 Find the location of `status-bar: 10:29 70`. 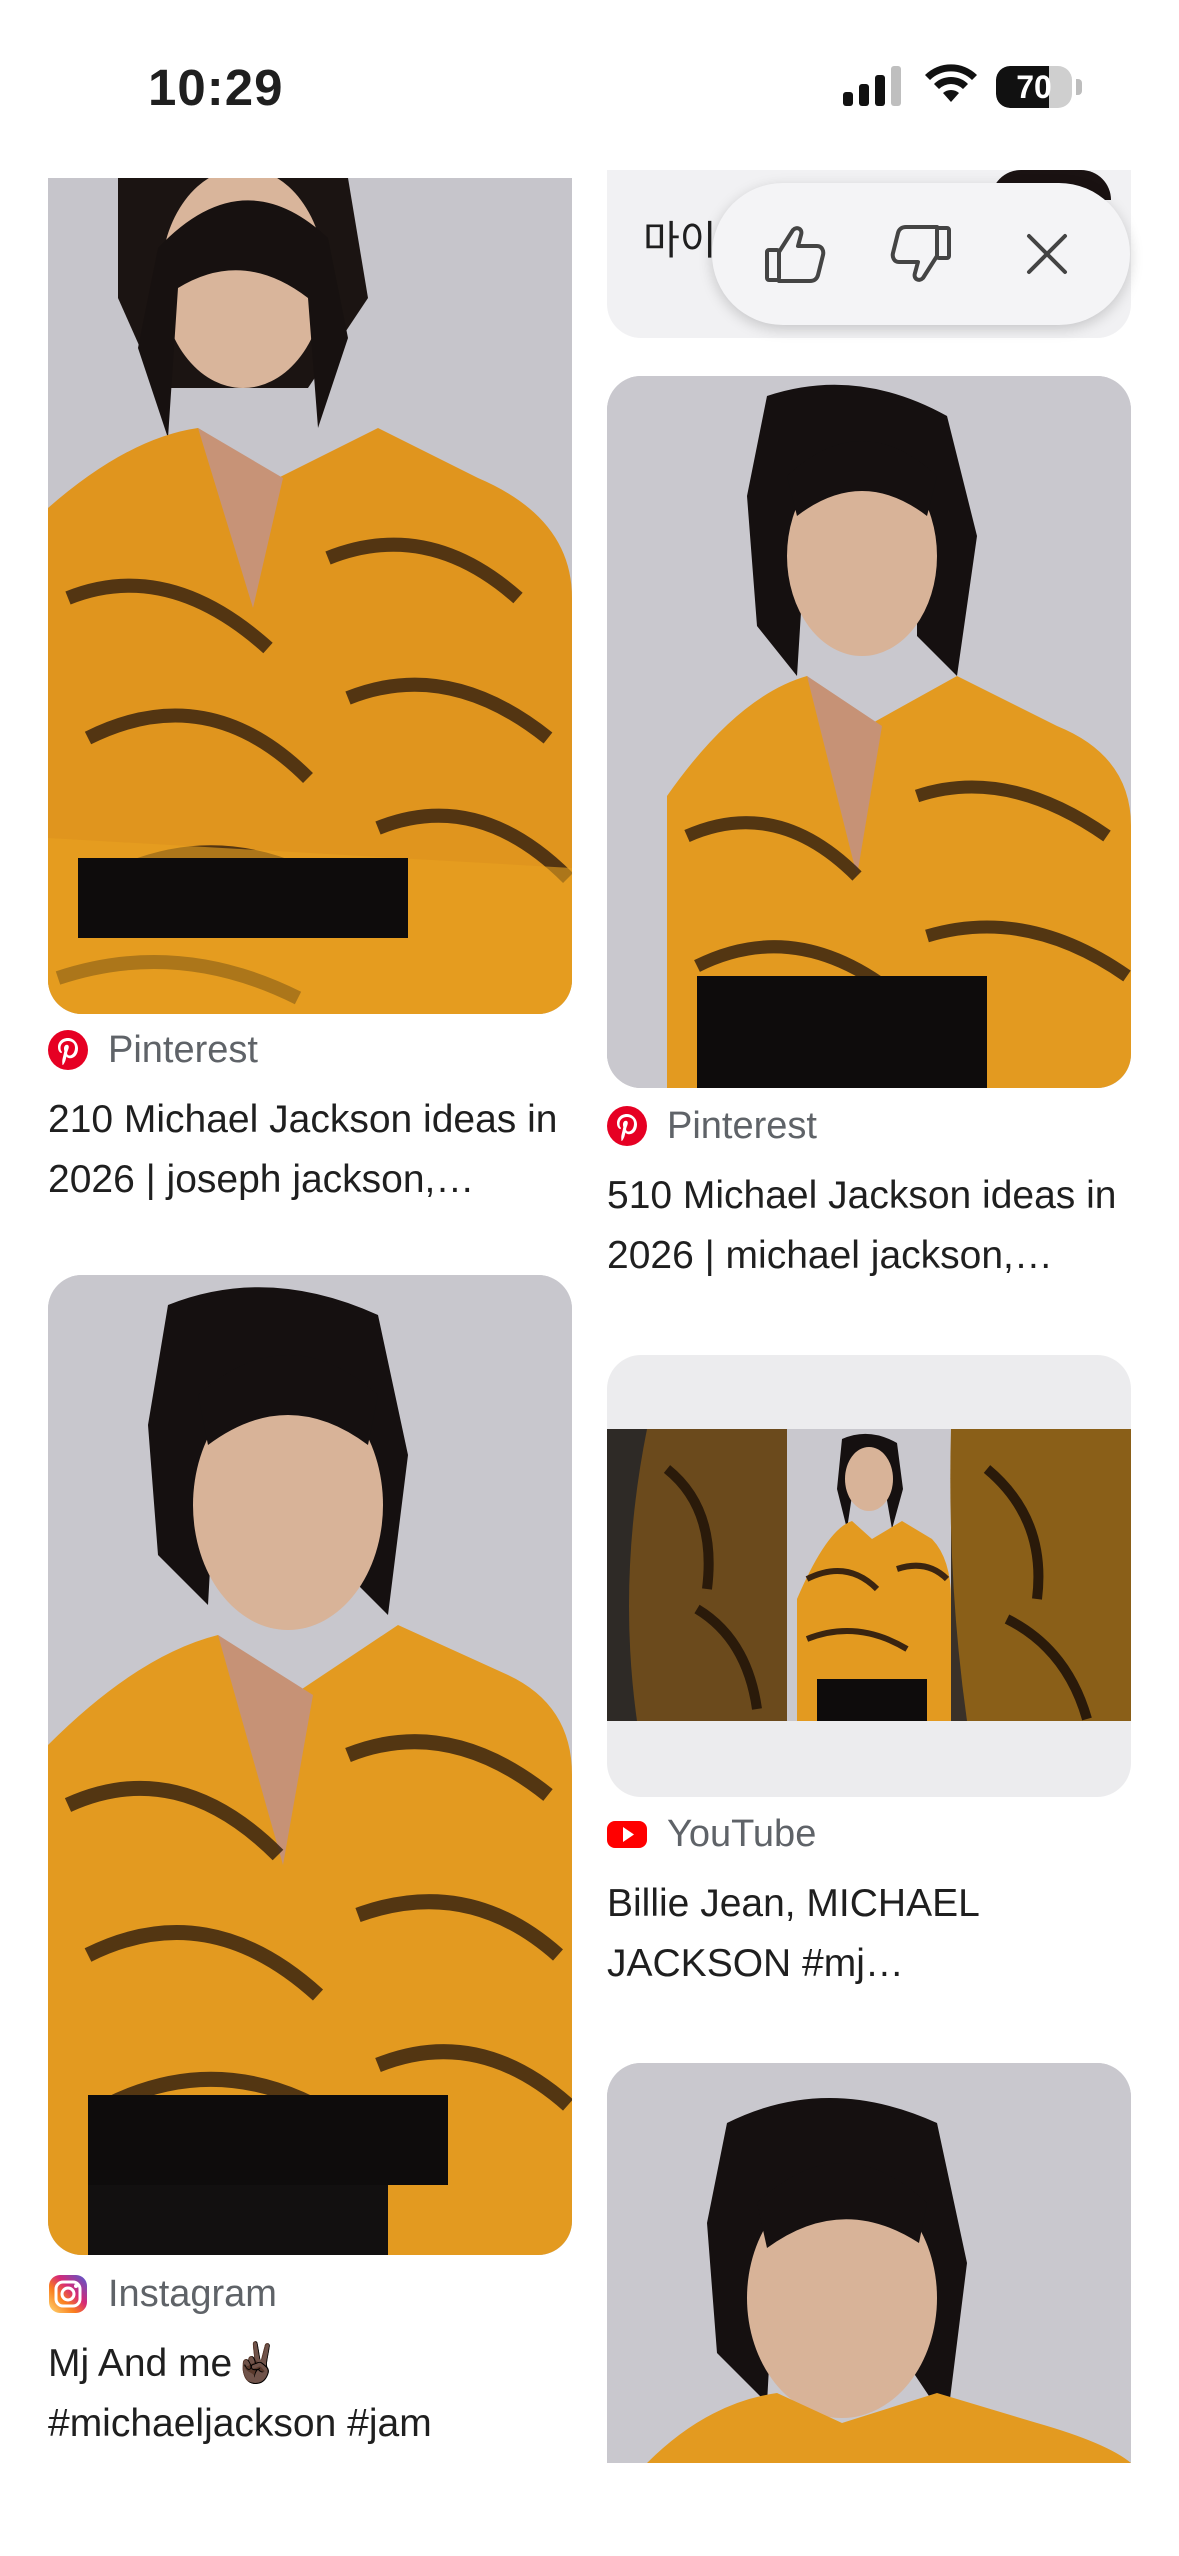

status-bar: 10:29 70 is located at coordinates (589, 85).